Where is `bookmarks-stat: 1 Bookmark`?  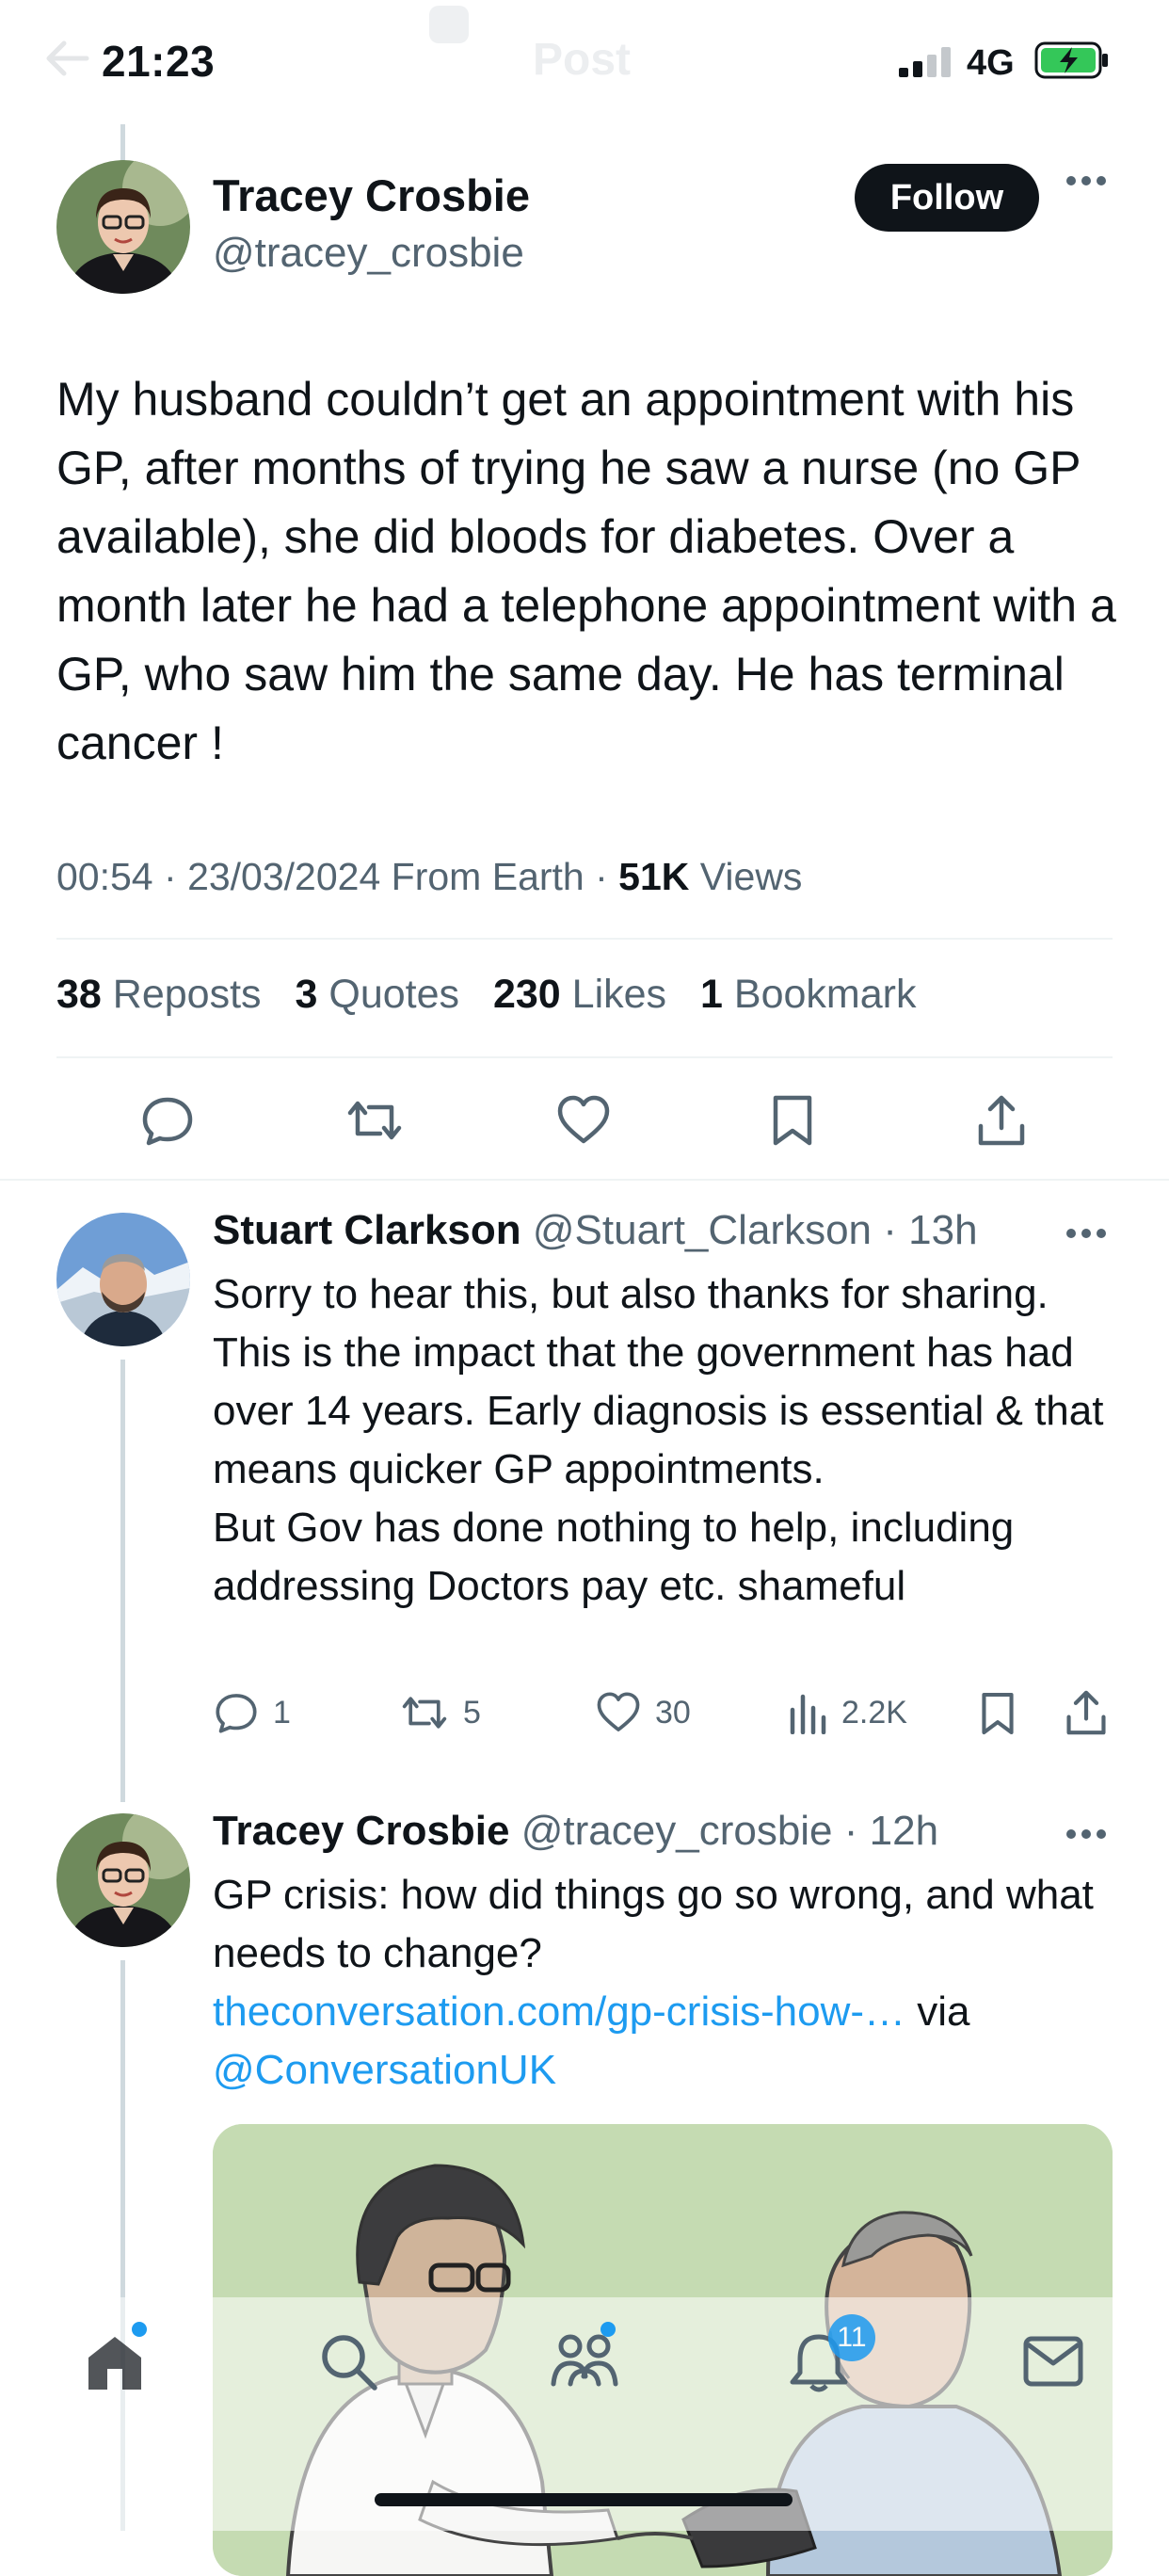 bookmarks-stat: 1 Bookmark is located at coordinates (808, 994).